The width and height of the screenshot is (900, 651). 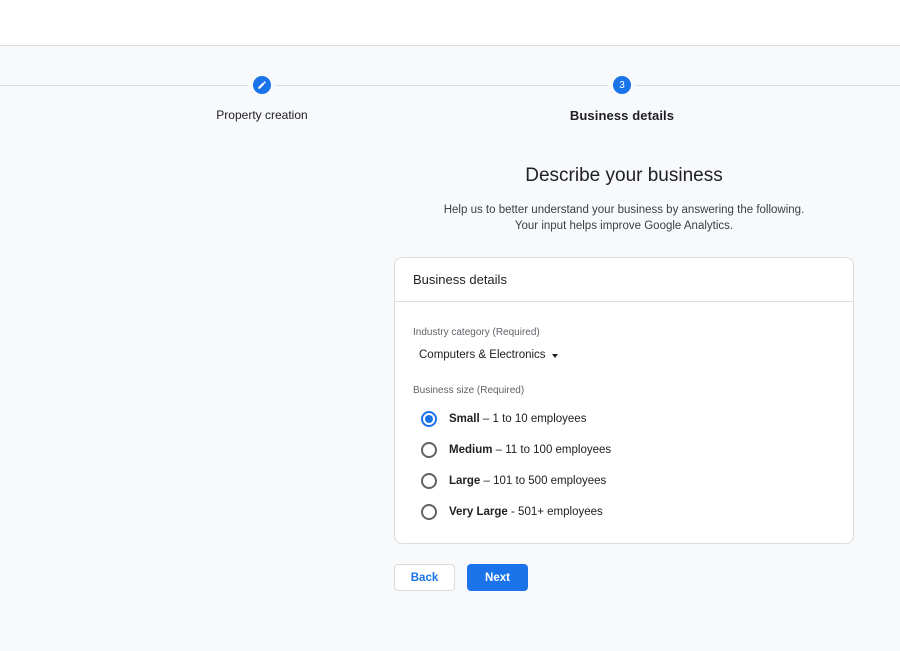 I want to click on step-number: 3, so click(x=622, y=85).